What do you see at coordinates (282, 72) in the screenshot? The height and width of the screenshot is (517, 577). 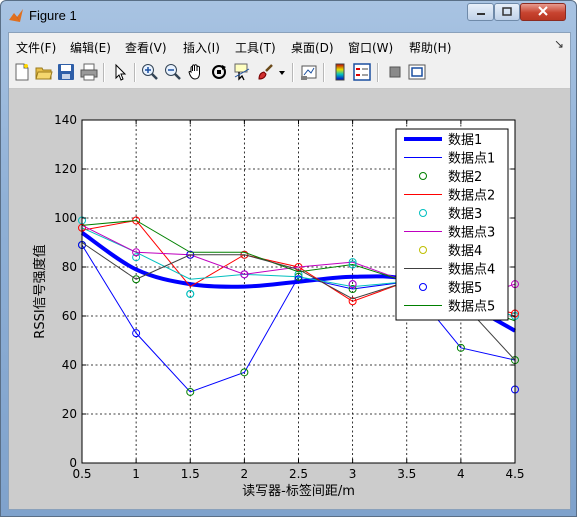 I see `brush-dropdown-icon` at bounding box center [282, 72].